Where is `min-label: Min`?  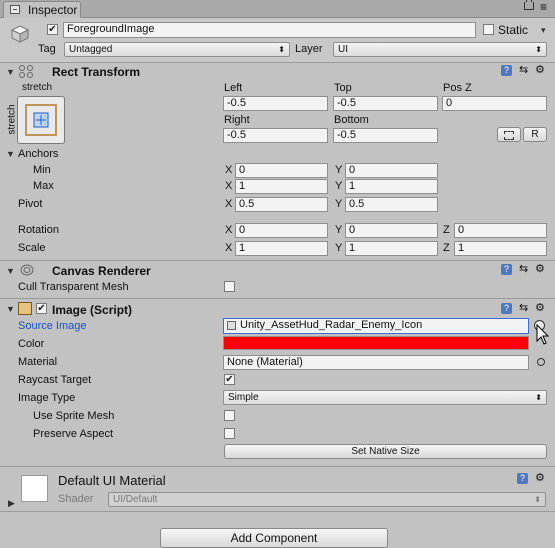 min-label: Min is located at coordinates (42, 170).